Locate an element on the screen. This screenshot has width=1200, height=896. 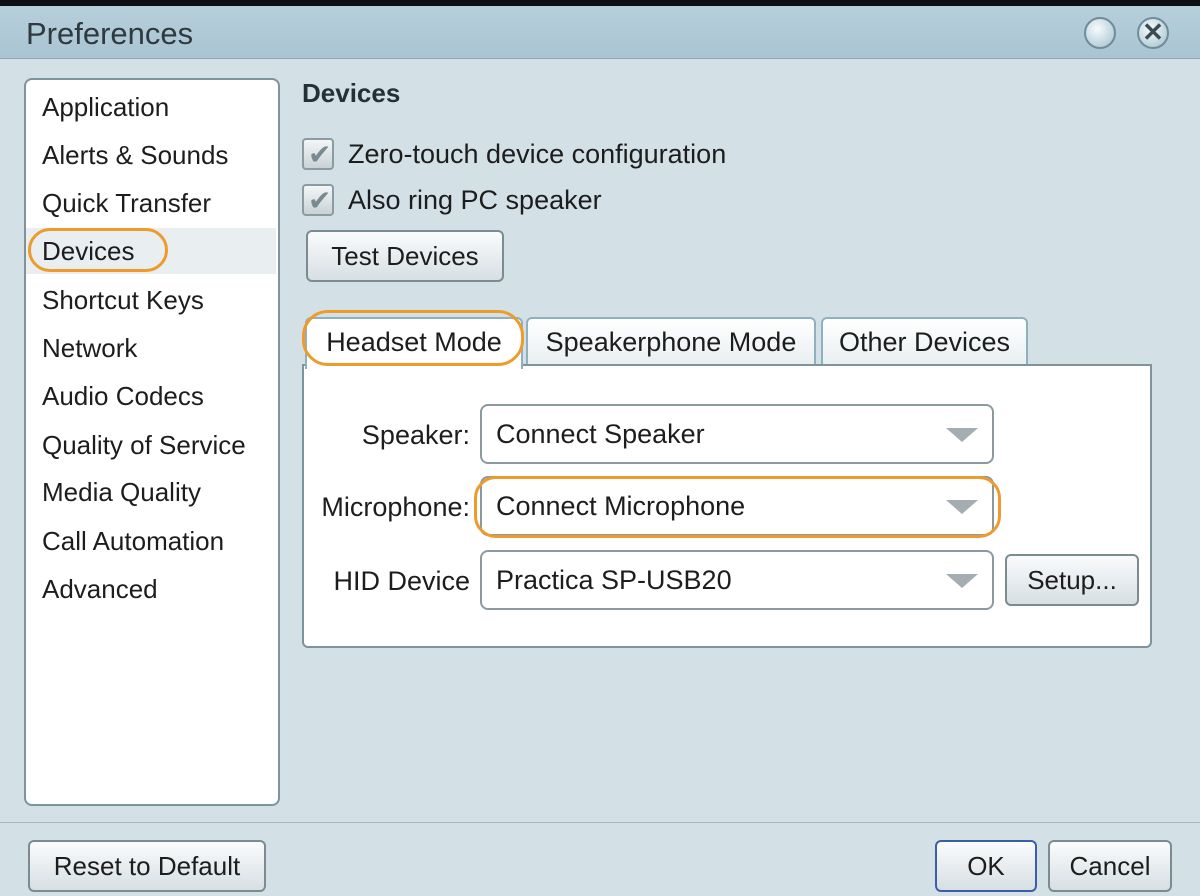
test-devices-button: Test Devices is located at coordinates (405, 256).